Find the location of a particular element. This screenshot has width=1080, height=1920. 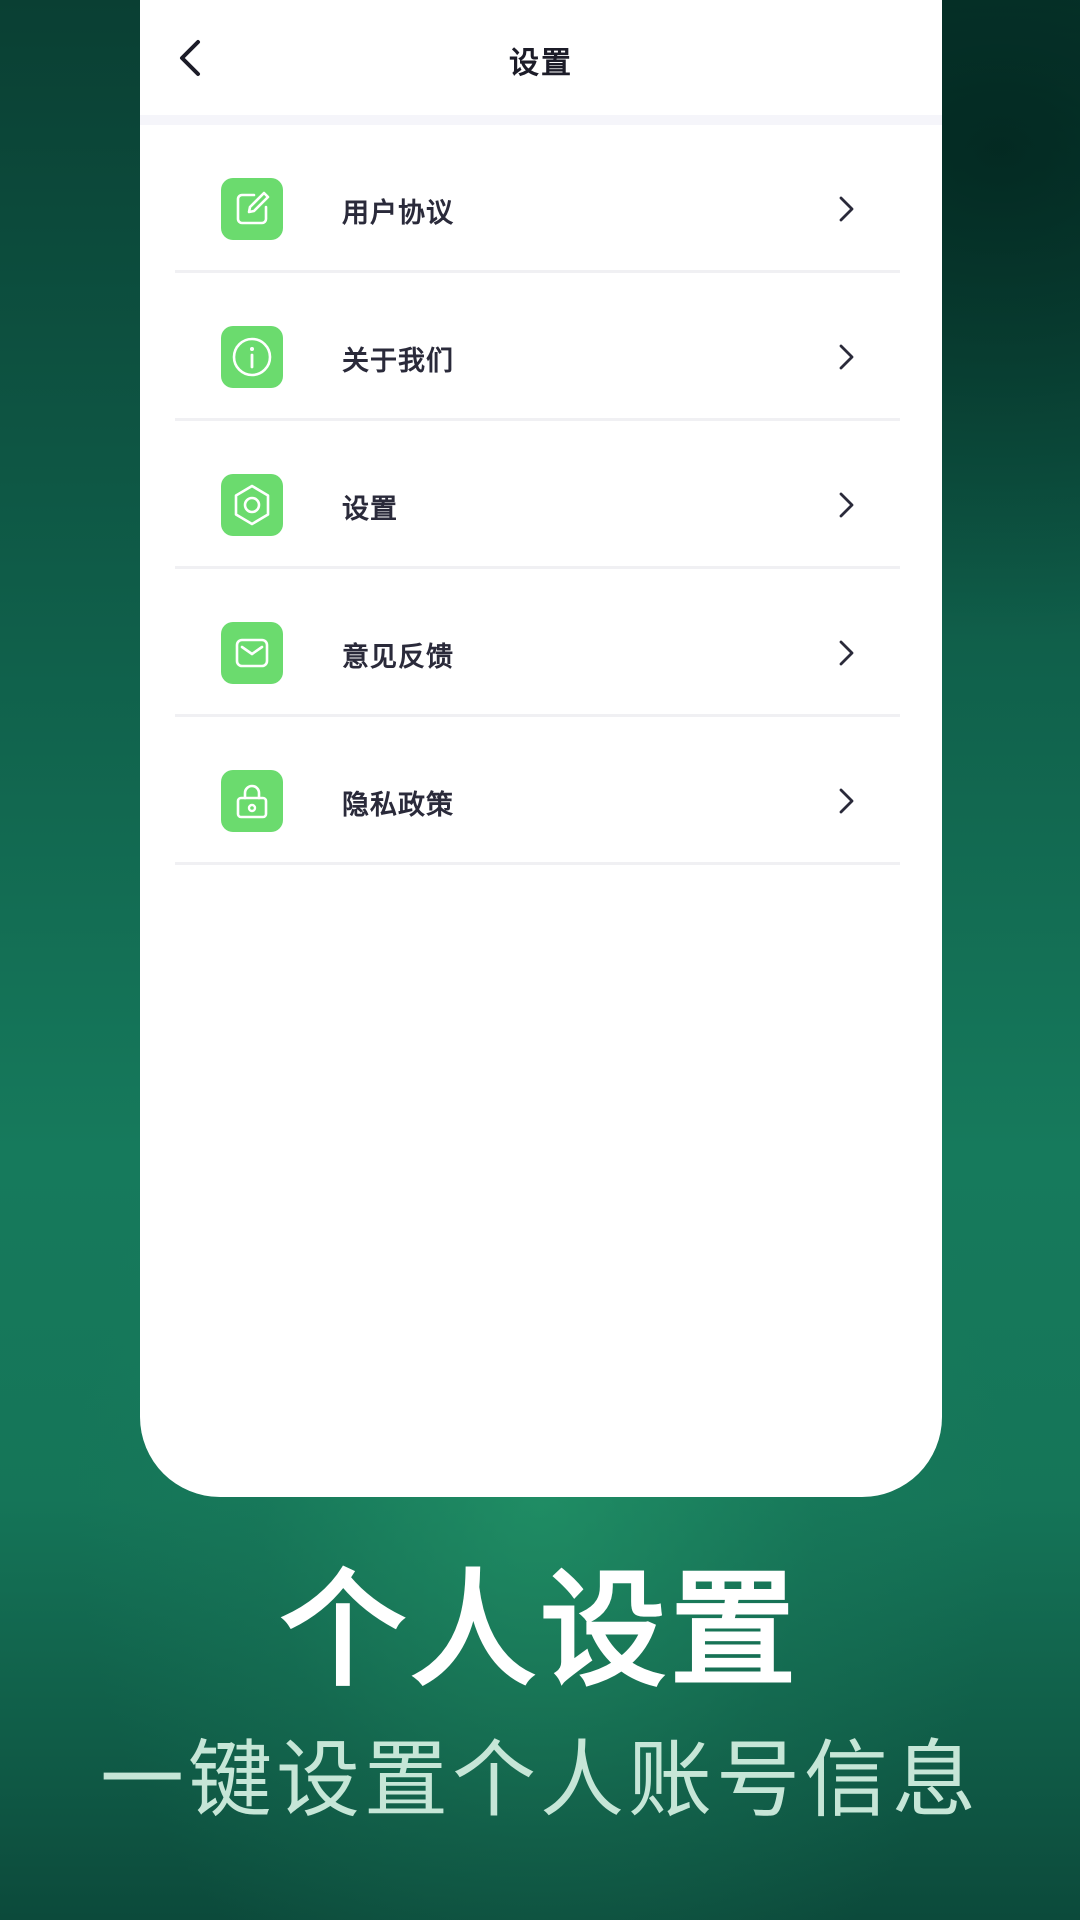

menu-item-label: 关于我们 is located at coordinates (398, 361).